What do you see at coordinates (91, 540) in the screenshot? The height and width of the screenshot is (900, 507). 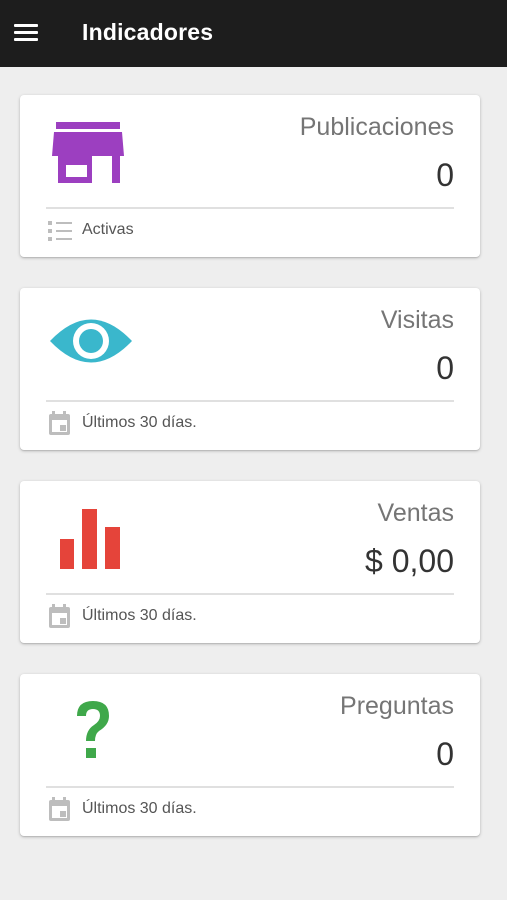 I see `bar-chart-icon` at bounding box center [91, 540].